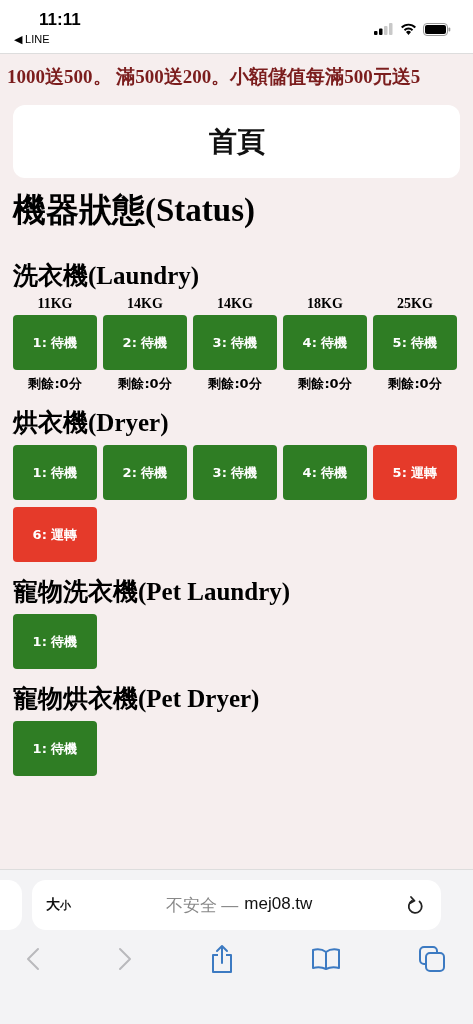 The image size is (473, 1024). What do you see at coordinates (221, 959) in the screenshot?
I see `share-icon` at bounding box center [221, 959].